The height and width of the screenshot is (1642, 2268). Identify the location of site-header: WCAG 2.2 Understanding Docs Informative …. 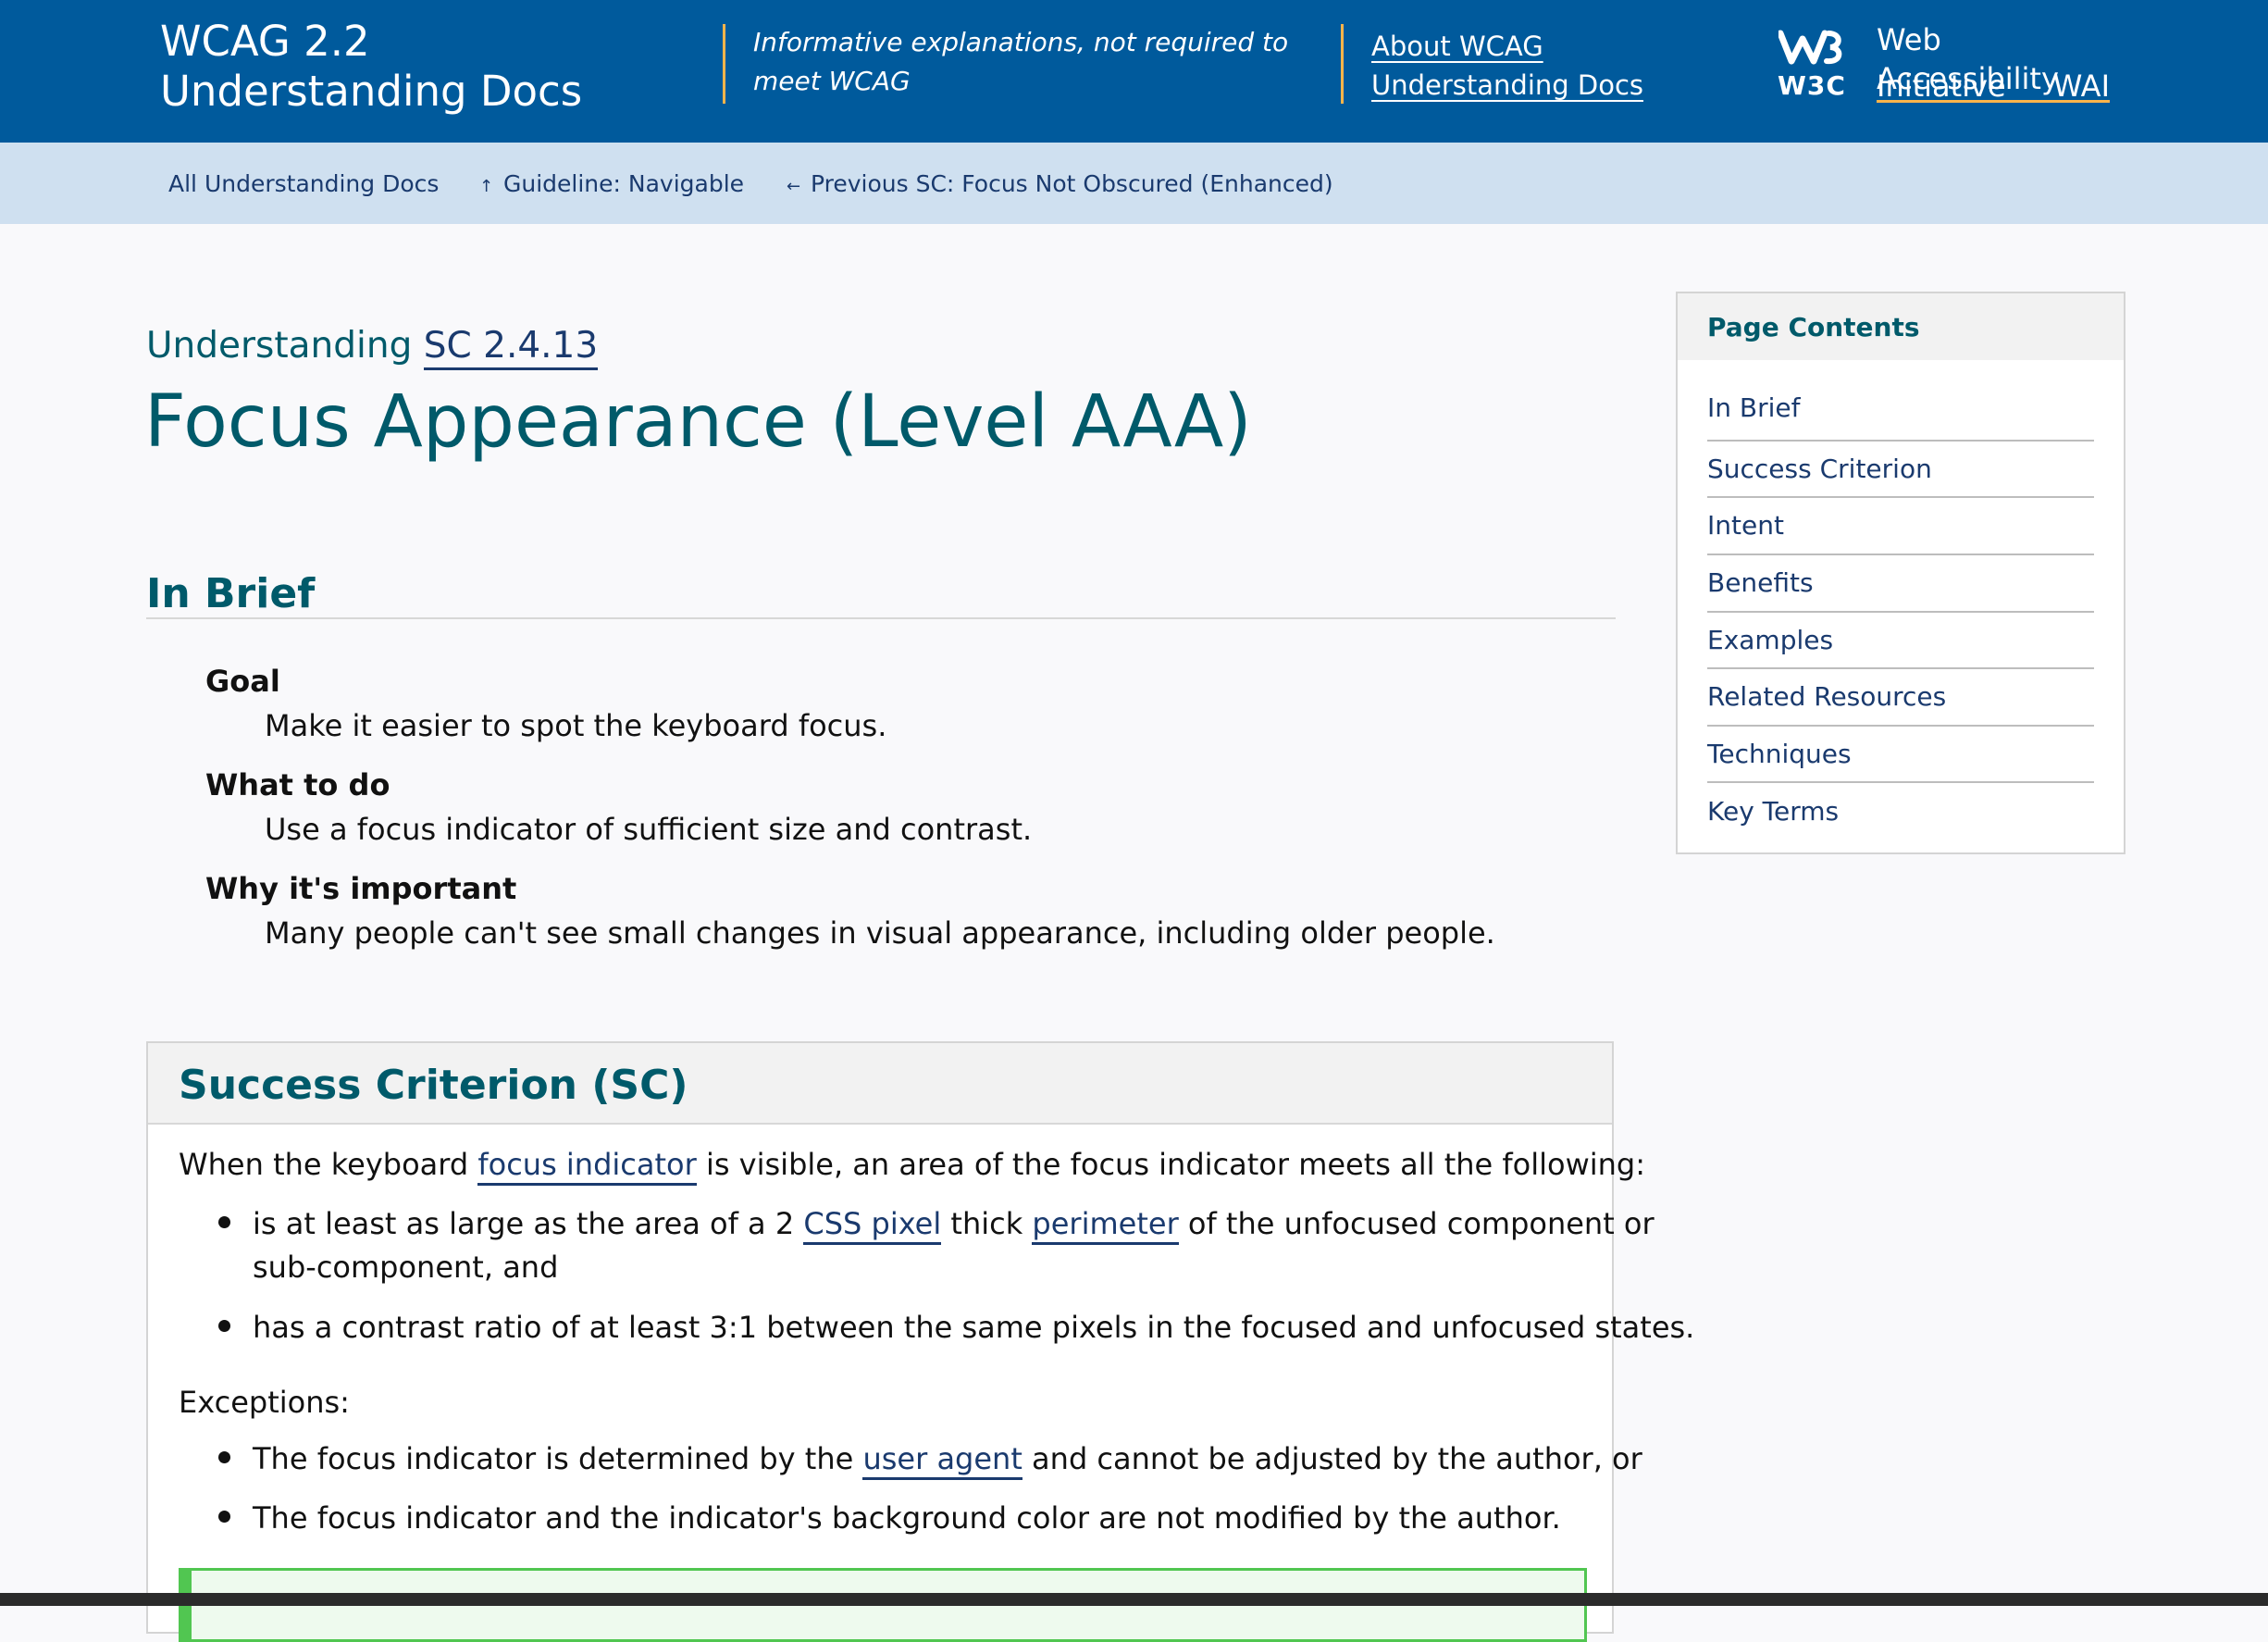
(1134, 71).